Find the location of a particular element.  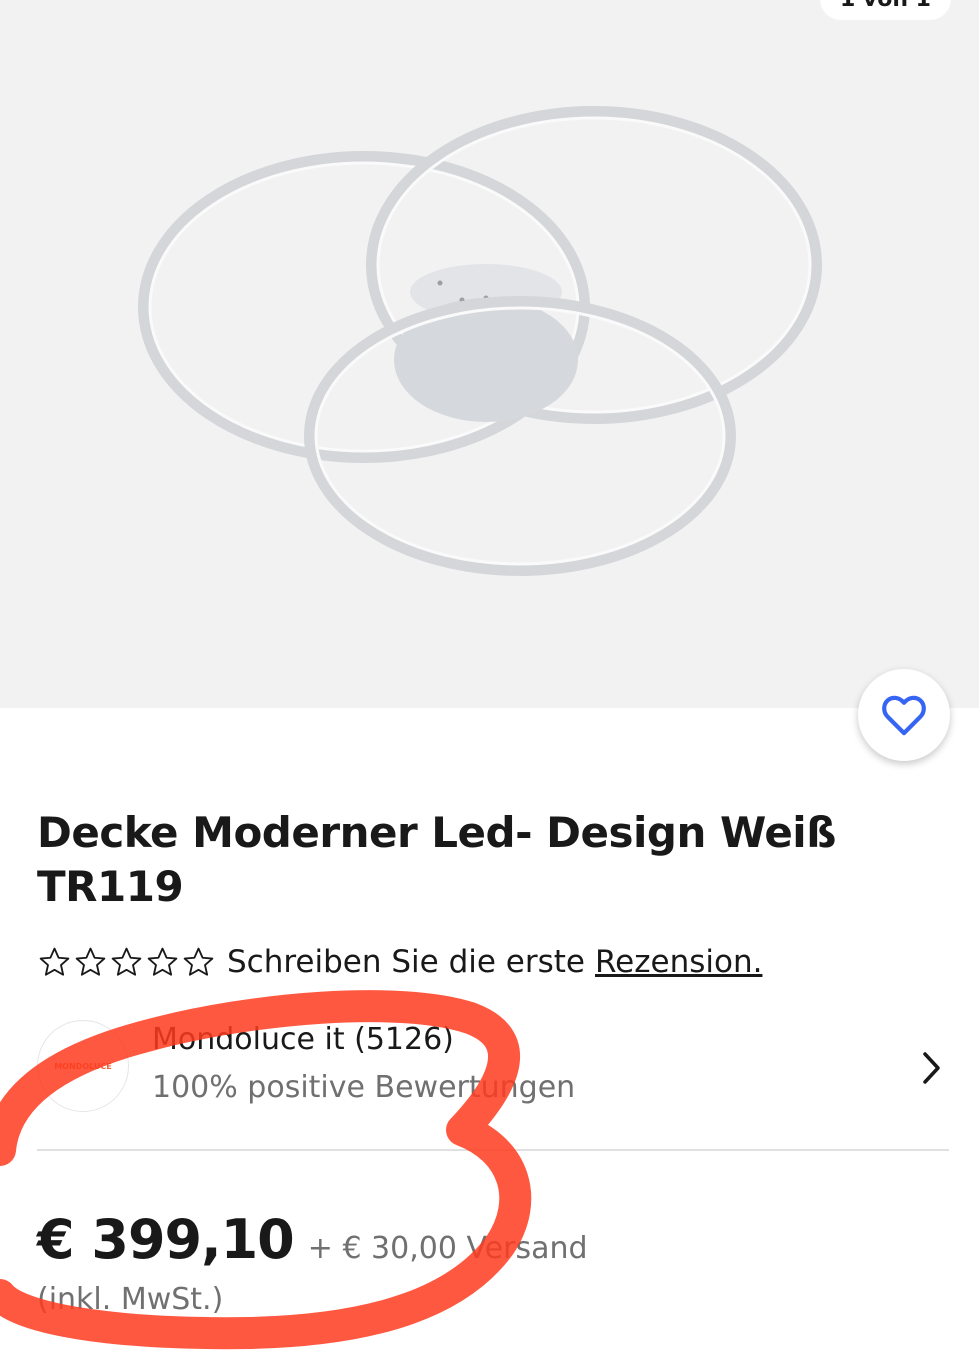

price-row: € 399,10 + € 30,00 Versand is located at coordinates (312, 1239).